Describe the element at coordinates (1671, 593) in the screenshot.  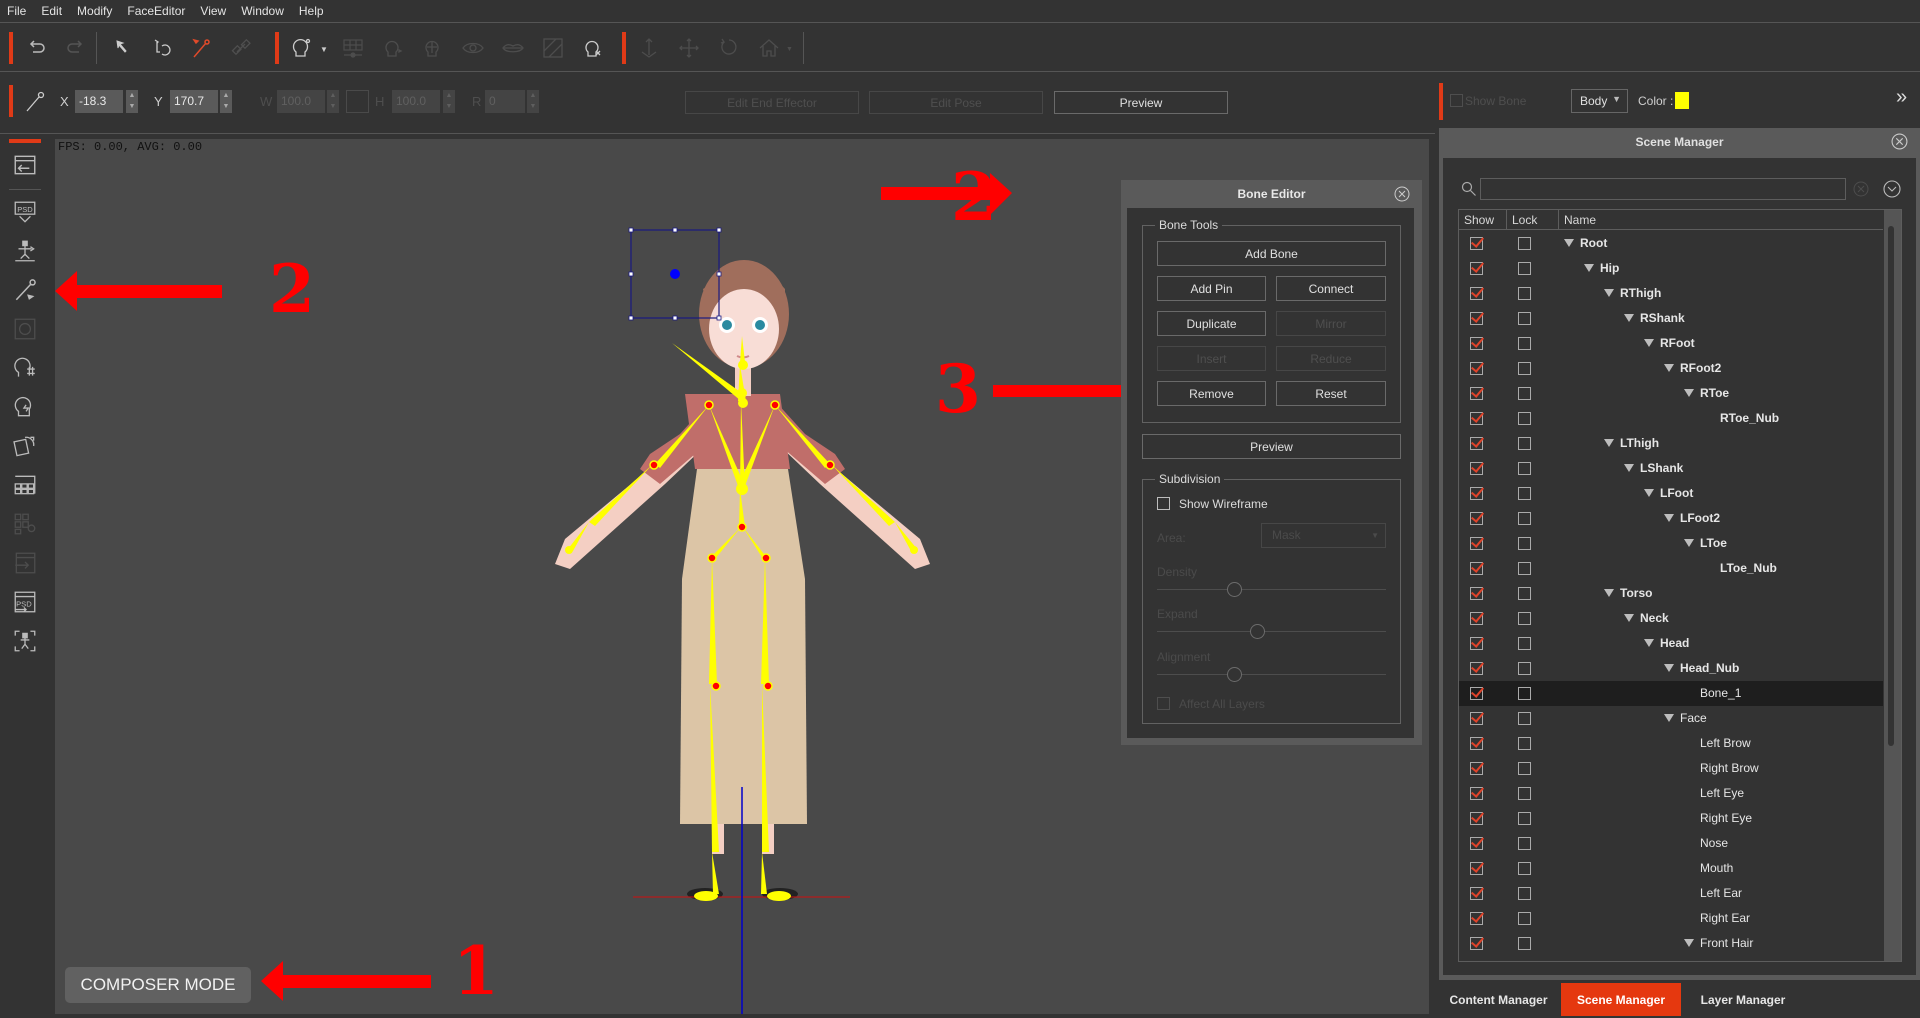
I see `tree-row: Torso` at that location.